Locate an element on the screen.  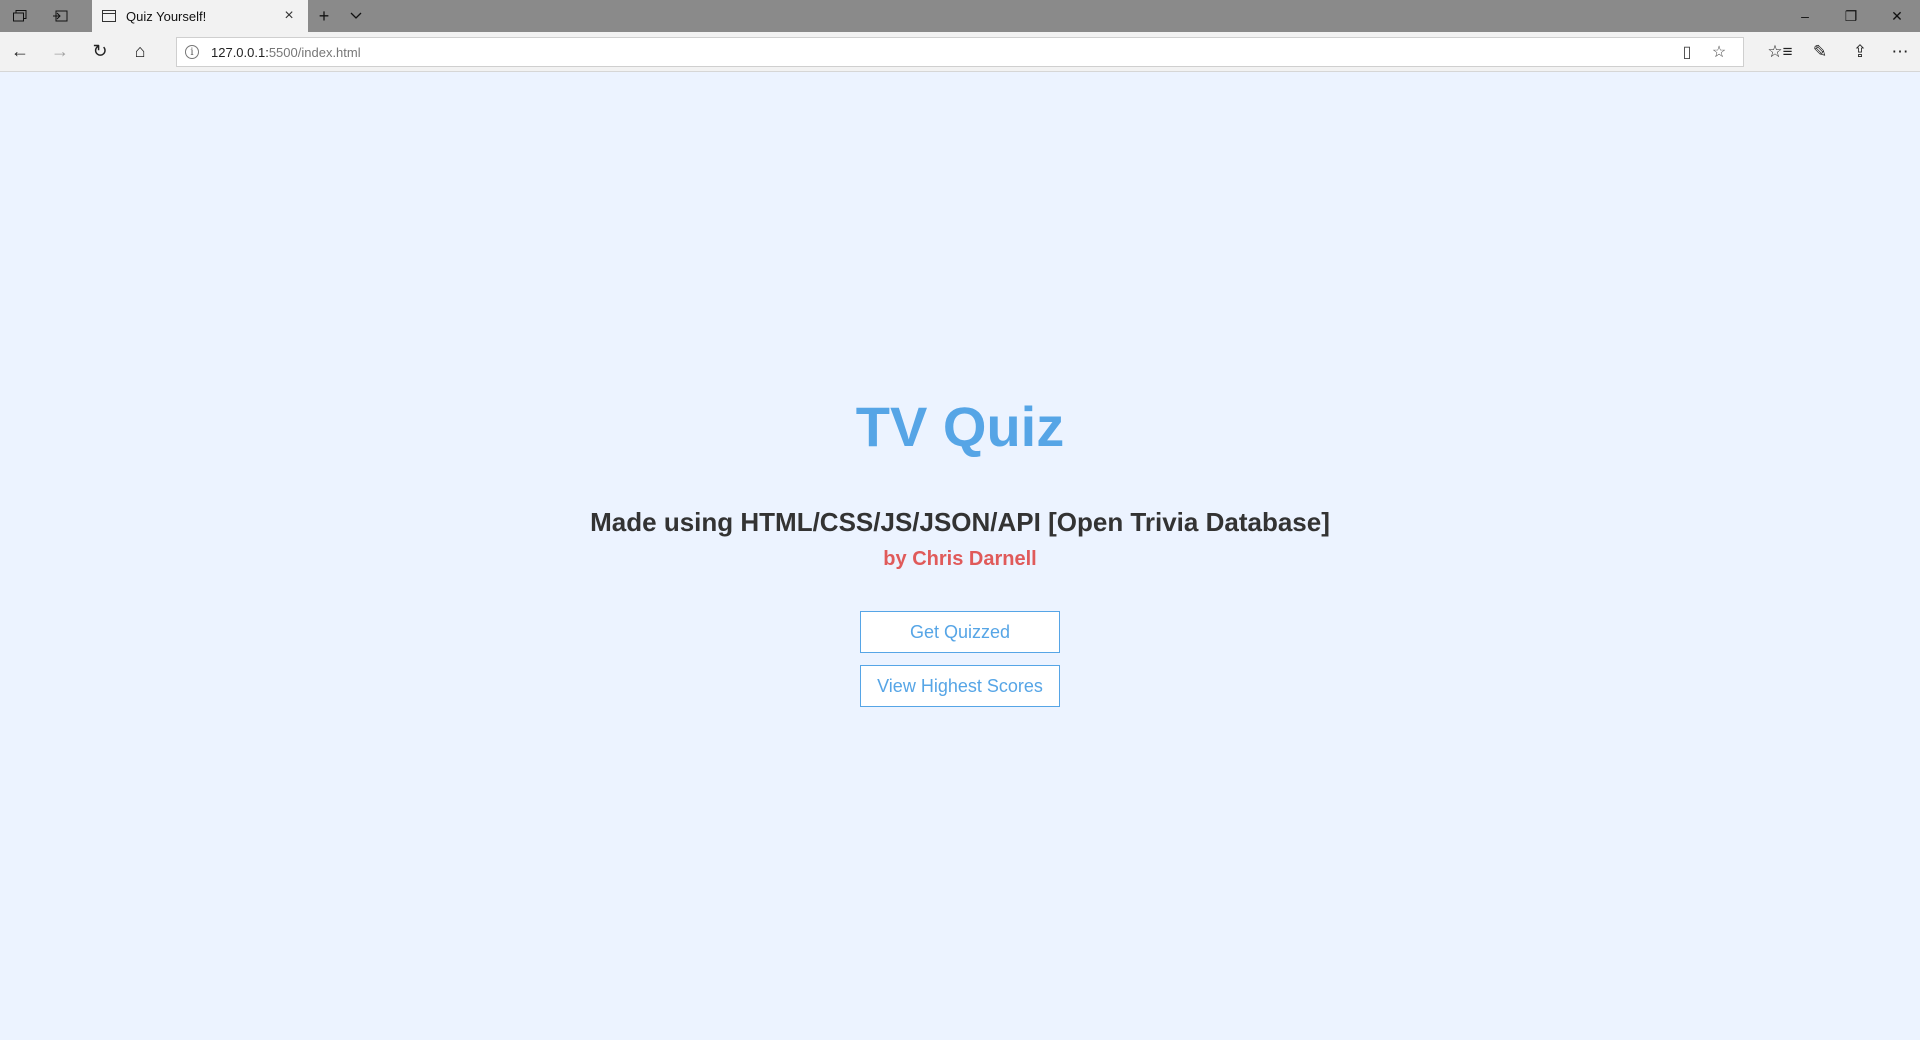
favorites-hub-icon: ☆≡ is located at coordinates (1780, 52).